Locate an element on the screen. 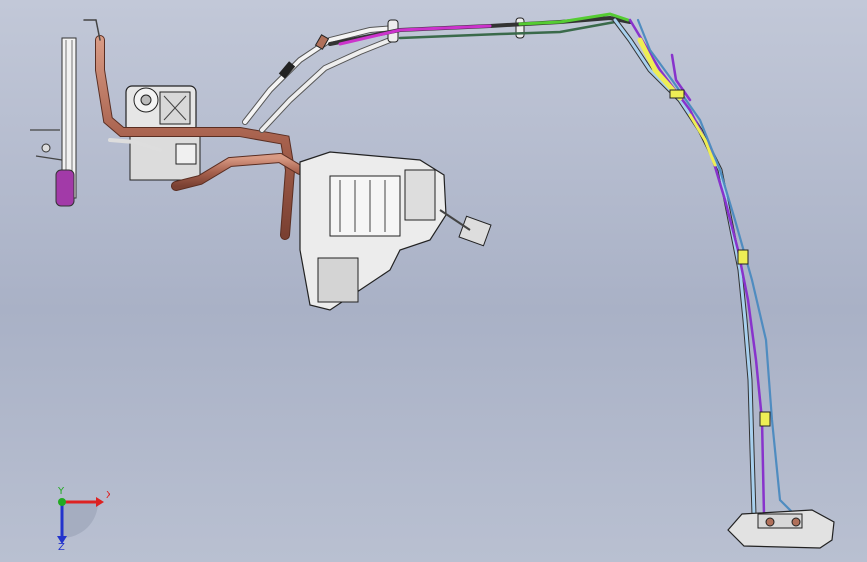  x-axis-label: X is located at coordinates (108, 495).